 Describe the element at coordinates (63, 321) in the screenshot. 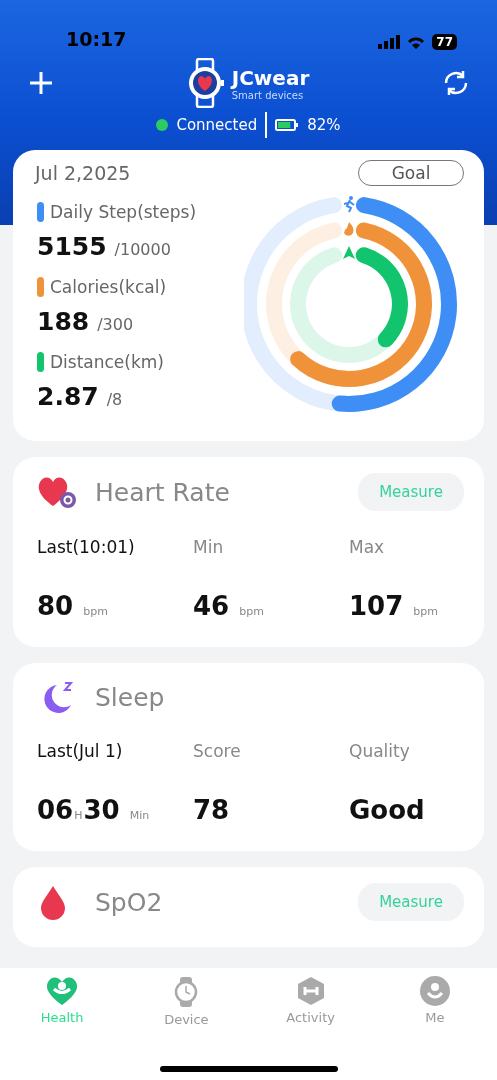

I see `metric-value: 188` at that location.